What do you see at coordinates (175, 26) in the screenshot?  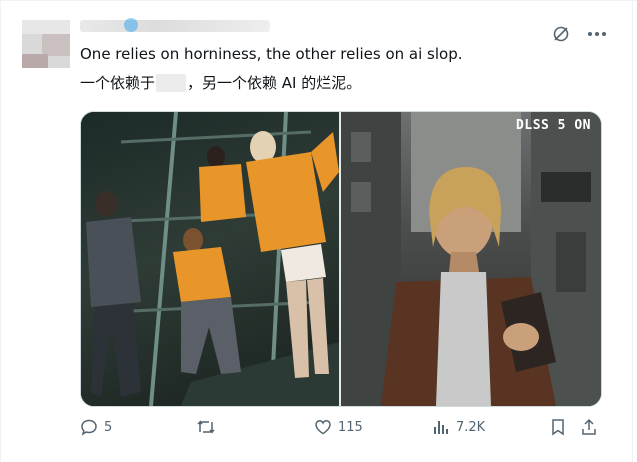 I see `author-header-redacted` at bounding box center [175, 26].